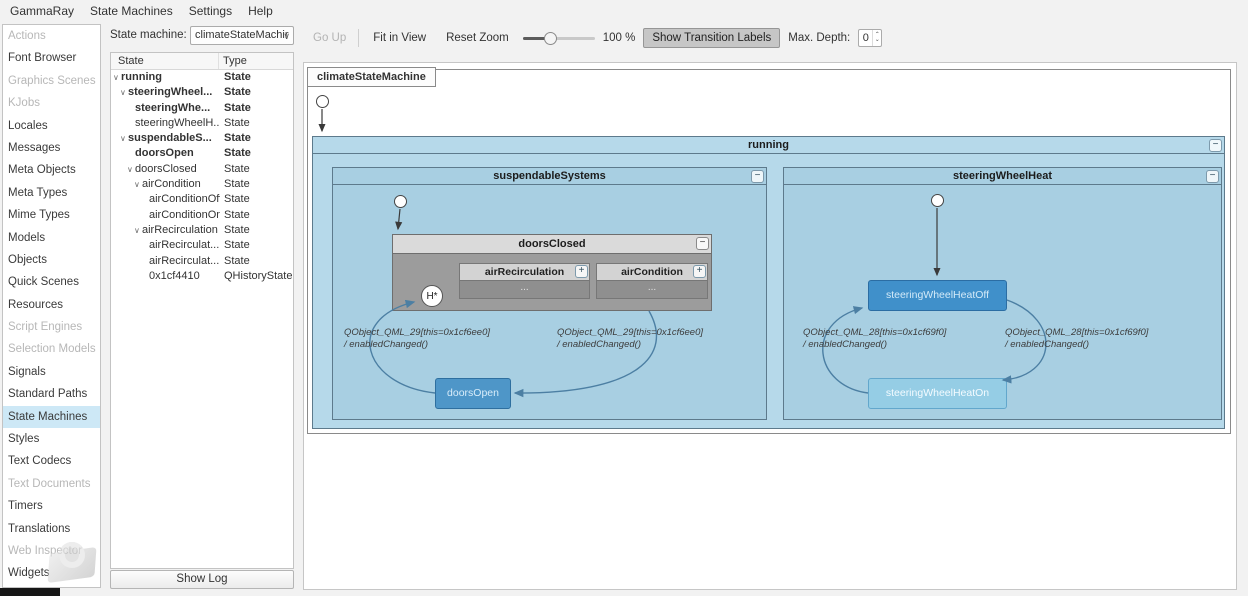  Describe the element at coordinates (51, 372) in the screenshot. I see `sidebar-item-signals: Signals` at that location.